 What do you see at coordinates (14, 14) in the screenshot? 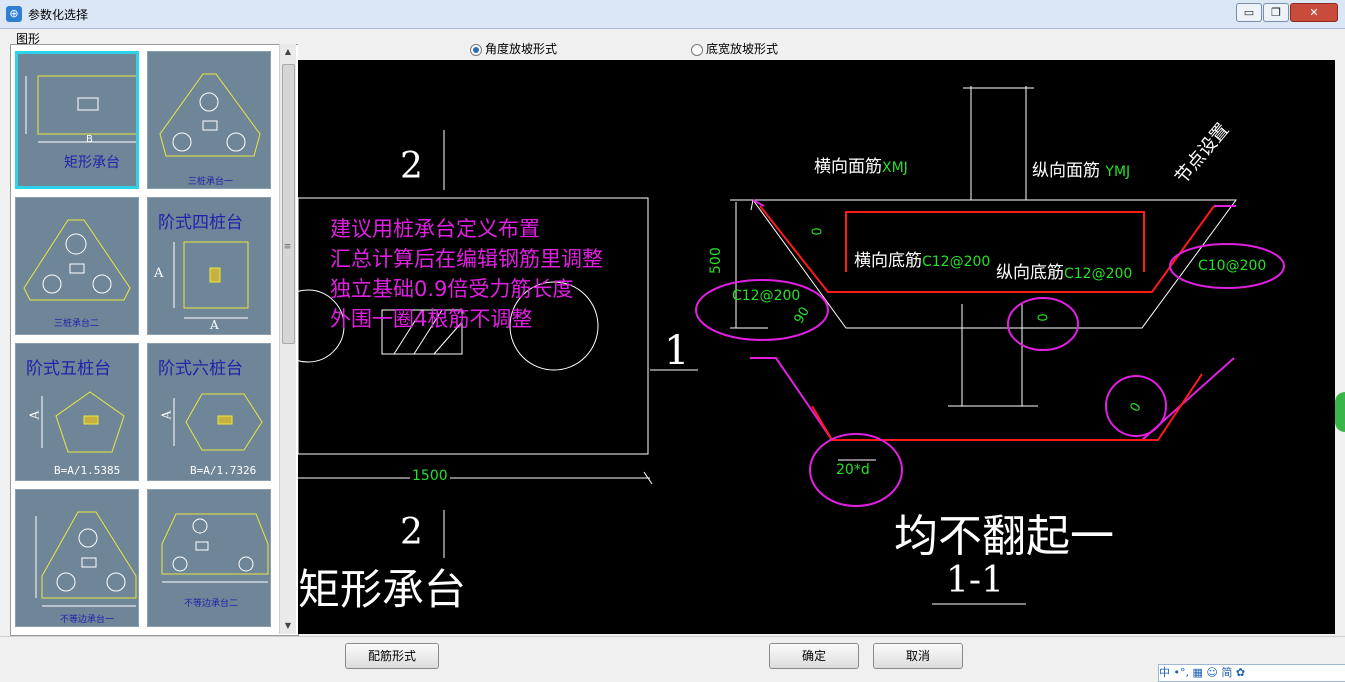
I see `app-icon: ⊕` at bounding box center [14, 14].